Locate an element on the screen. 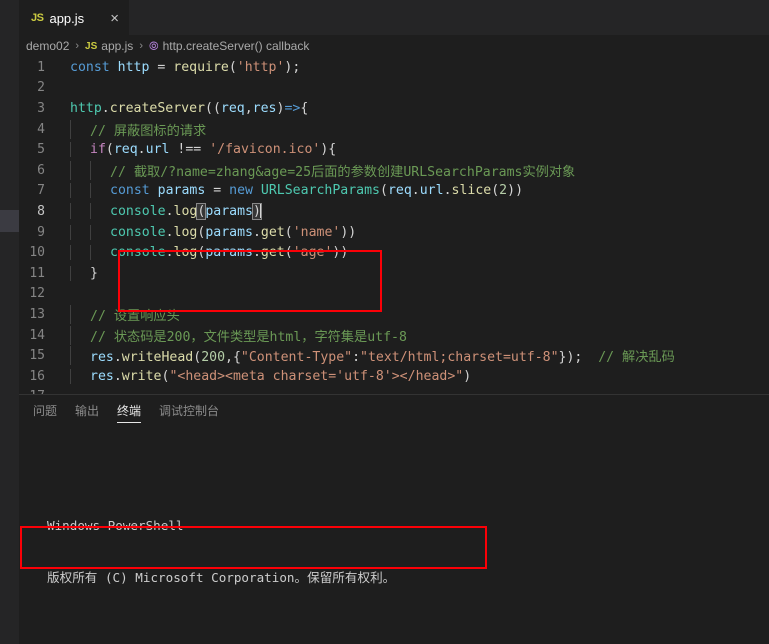 Image resolution: width=769 pixels, height=644 pixels. code-text: console.log(params) is located at coordinates (415, 212).